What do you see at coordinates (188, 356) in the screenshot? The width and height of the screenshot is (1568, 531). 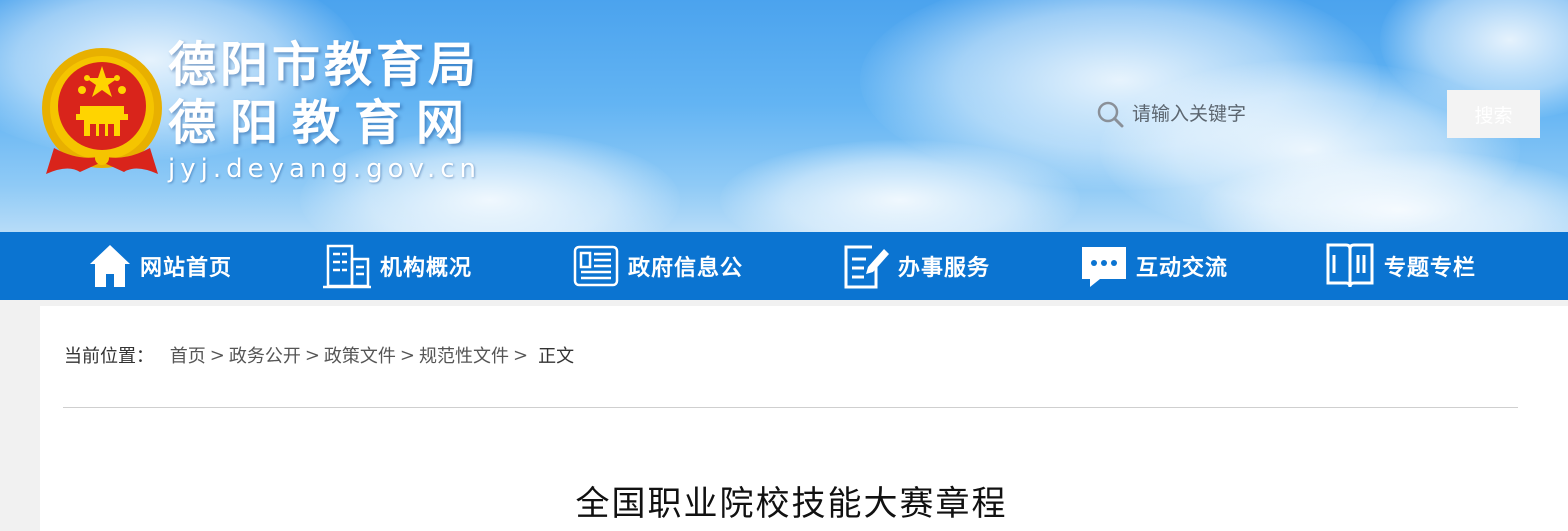 I see `breadcrumb-link-home: 首页` at bounding box center [188, 356].